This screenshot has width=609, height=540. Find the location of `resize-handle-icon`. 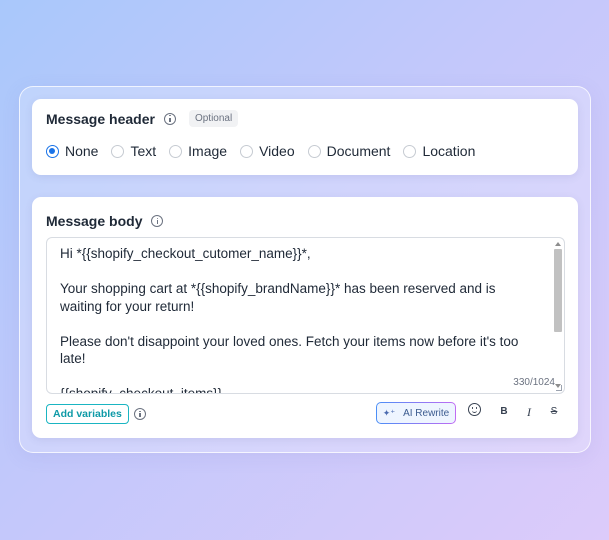

resize-handle-icon is located at coordinates (559, 388).